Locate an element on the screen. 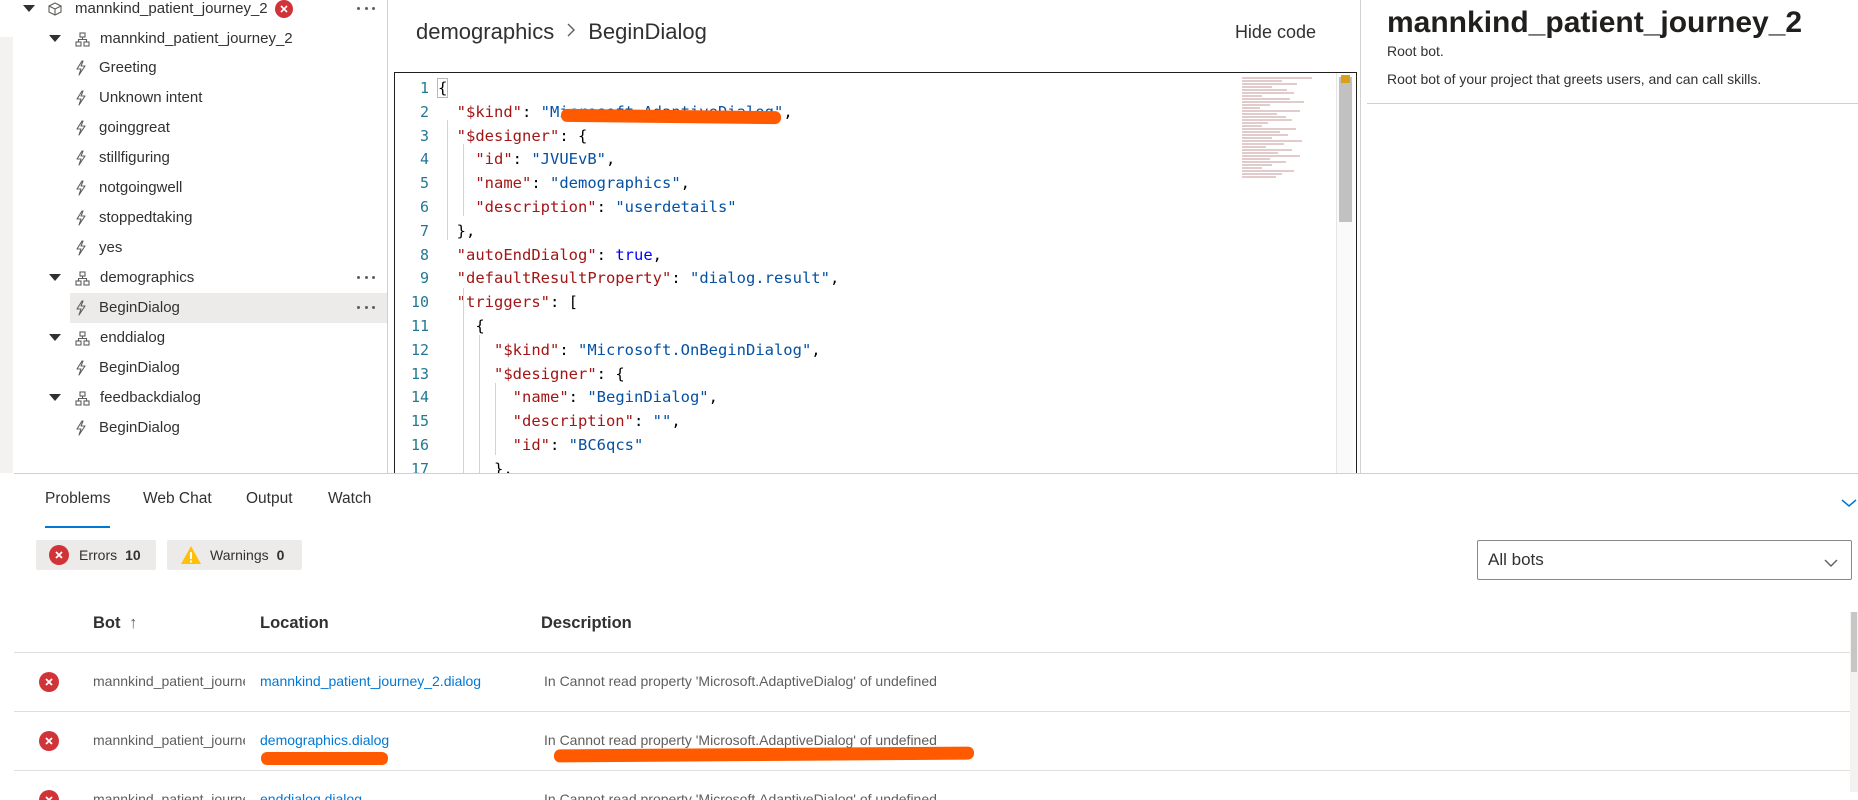  column-header-description: Description is located at coordinates (586, 623).